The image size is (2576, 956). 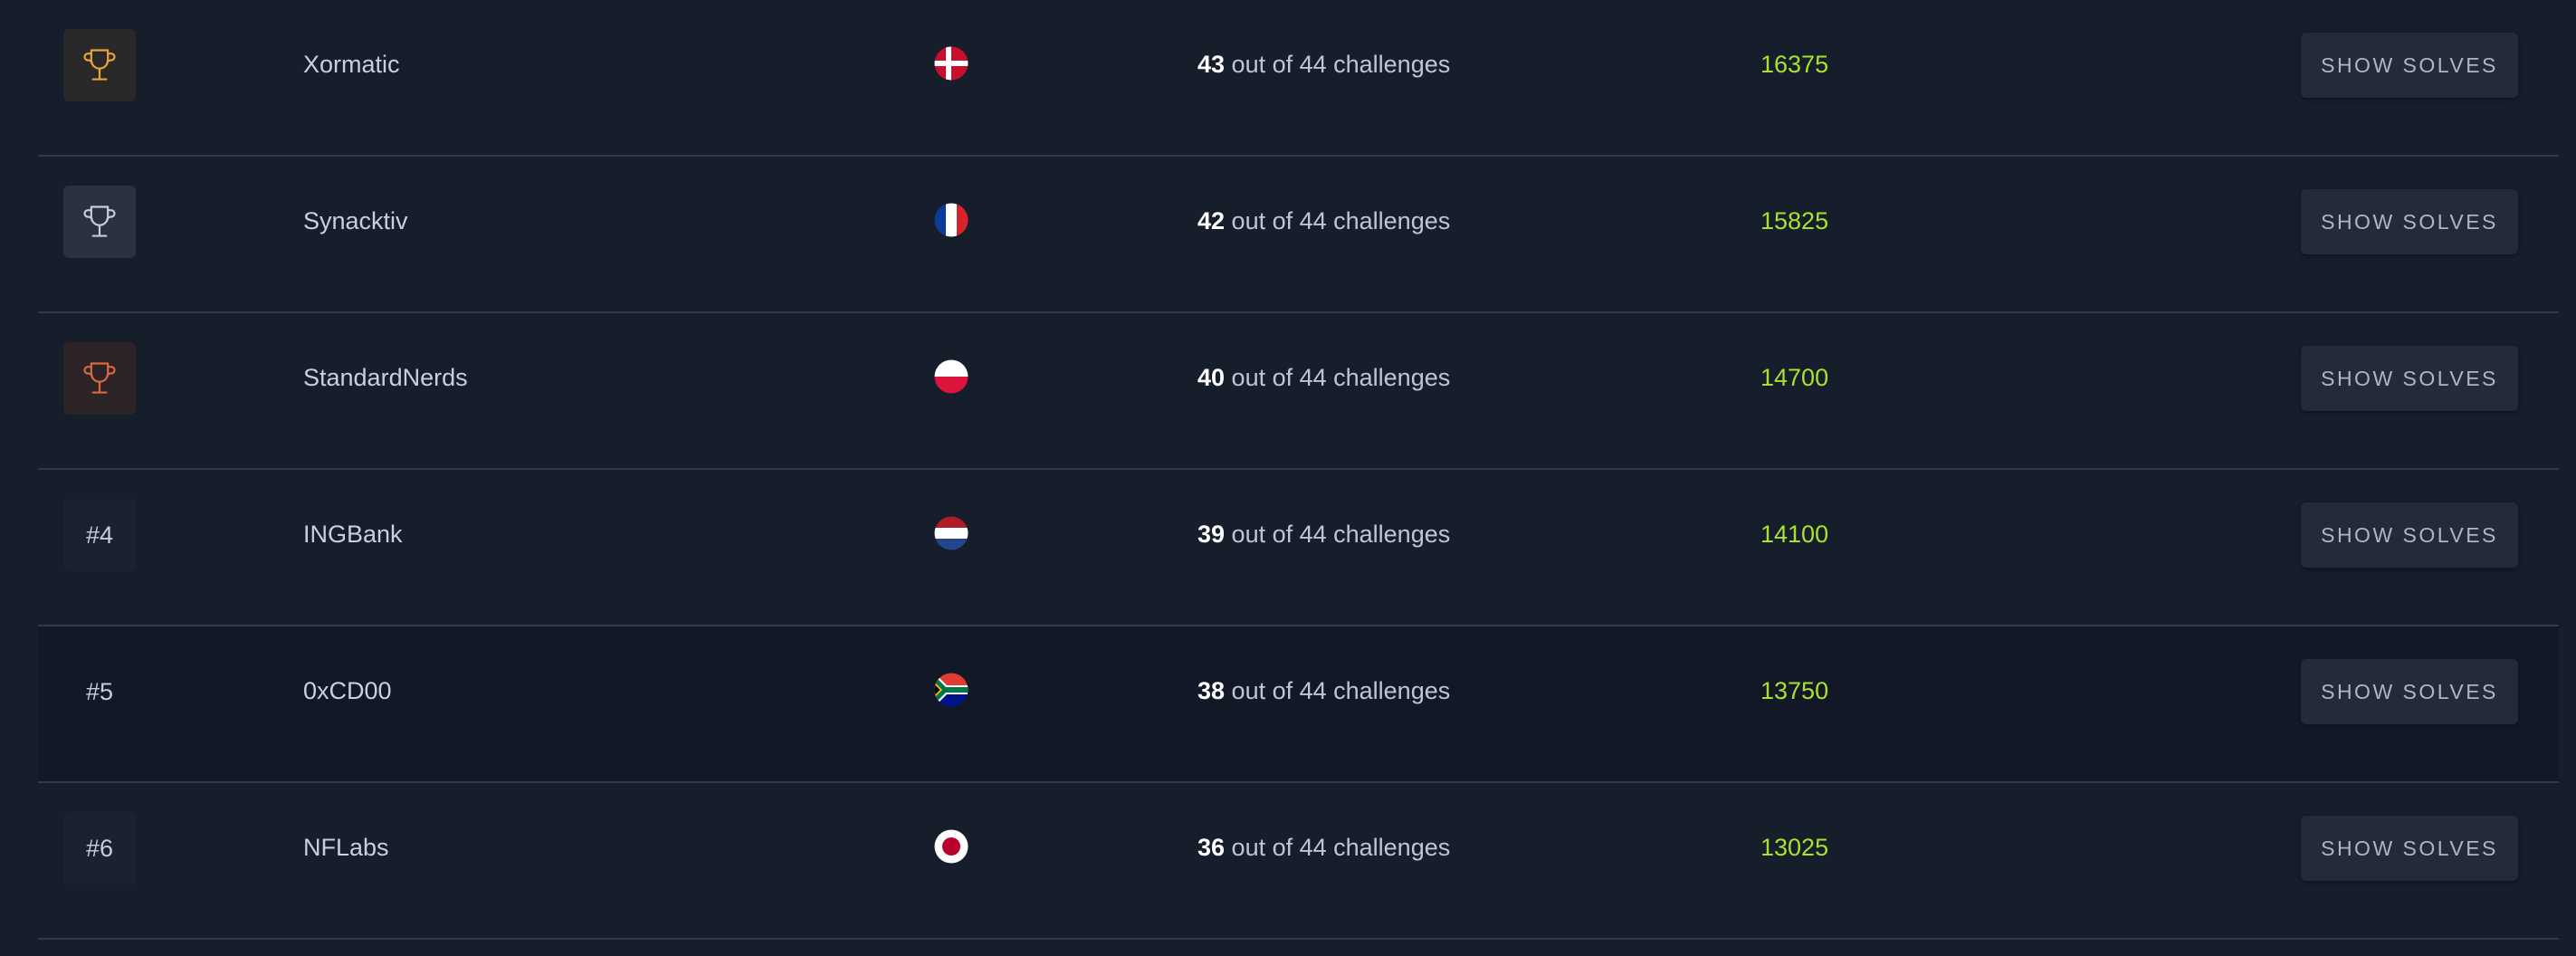 What do you see at coordinates (1211, 64) in the screenshot?
I see `solved-number: 43` at bounding box center [1211, 64].